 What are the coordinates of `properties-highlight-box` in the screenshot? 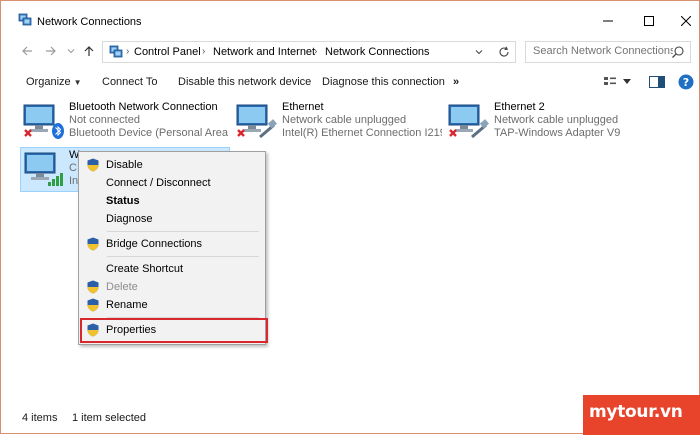 It's located at (174, 330).